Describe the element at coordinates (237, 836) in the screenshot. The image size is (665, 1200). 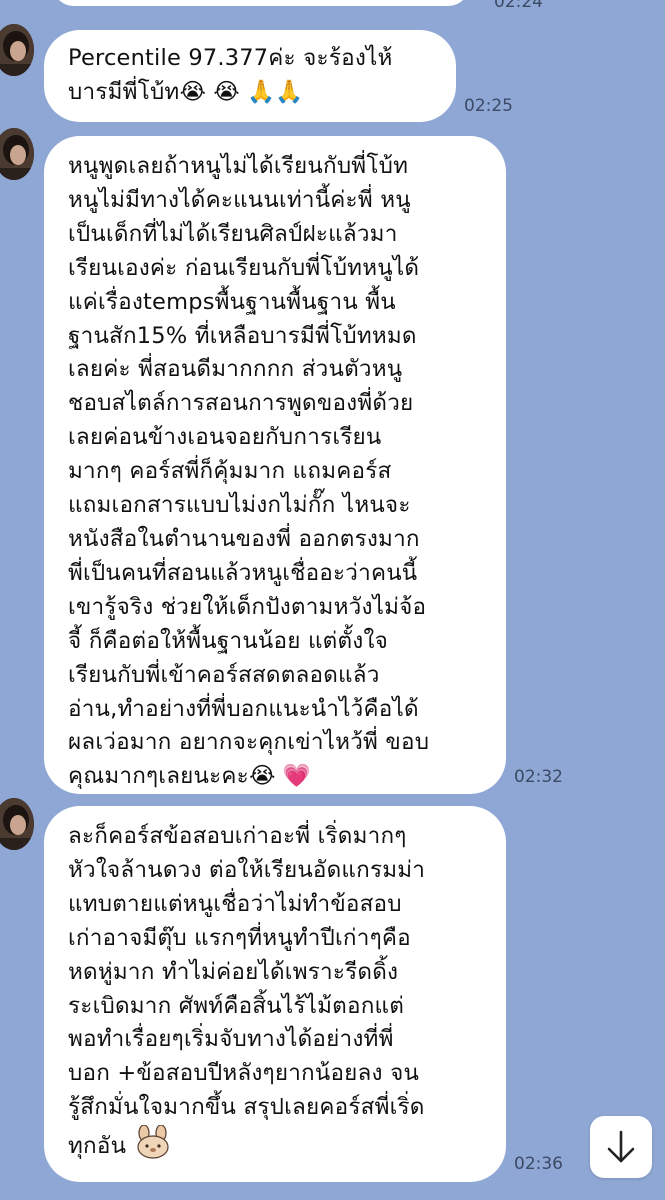
I see `message-line: ละก็คอร์สข้อสอบเก่าอะพี่ เริ่ดมากๆ` at that location.